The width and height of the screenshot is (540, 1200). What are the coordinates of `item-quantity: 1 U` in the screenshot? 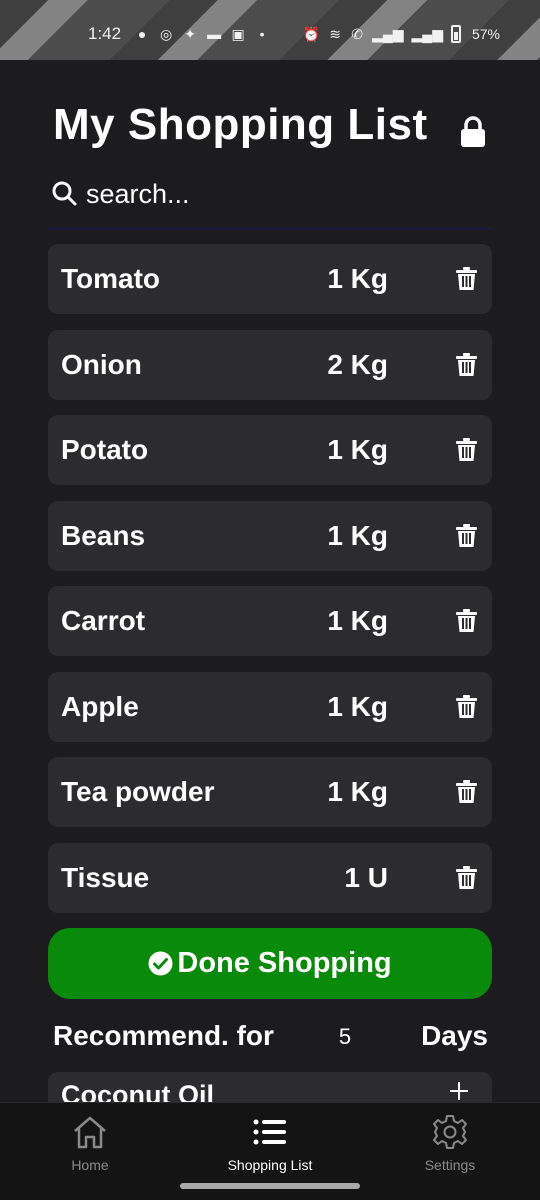 It's located at (366, 877).